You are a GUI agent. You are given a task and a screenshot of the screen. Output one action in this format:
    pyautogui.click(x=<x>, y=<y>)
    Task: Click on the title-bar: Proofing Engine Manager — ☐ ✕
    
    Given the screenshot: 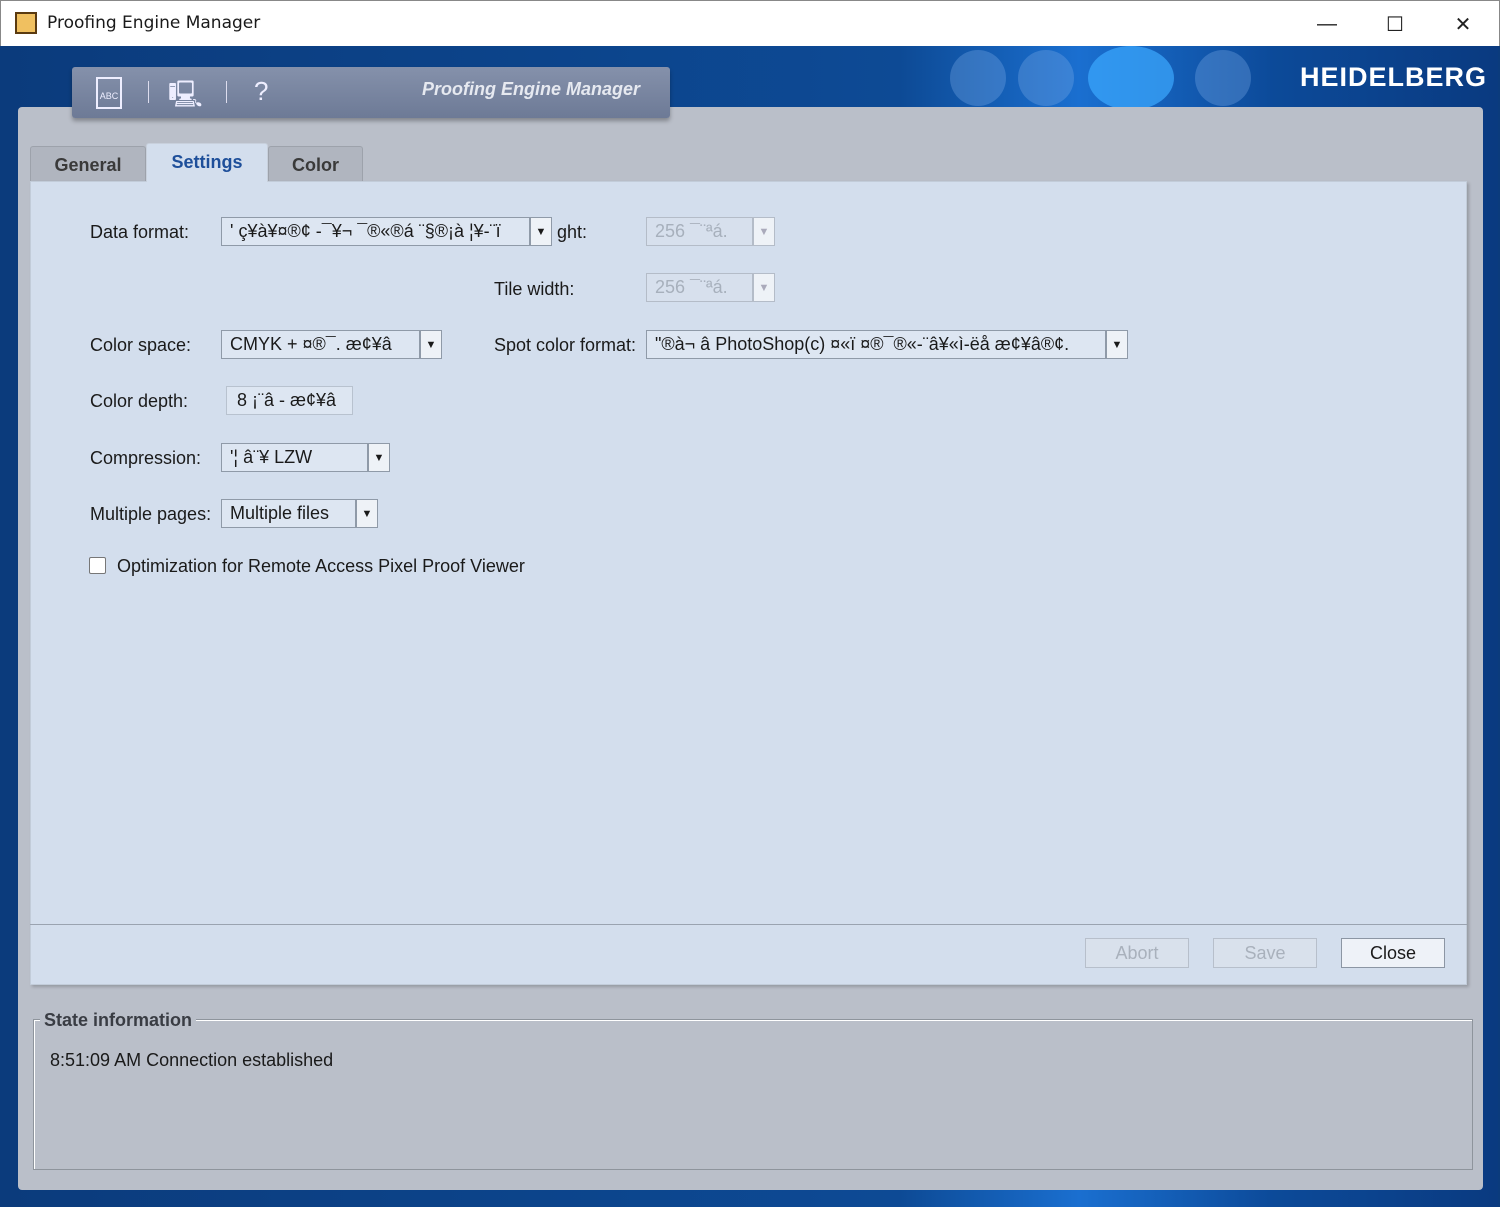 What is the action you would take?
    pyautogui.click(x=750, y=23)
    